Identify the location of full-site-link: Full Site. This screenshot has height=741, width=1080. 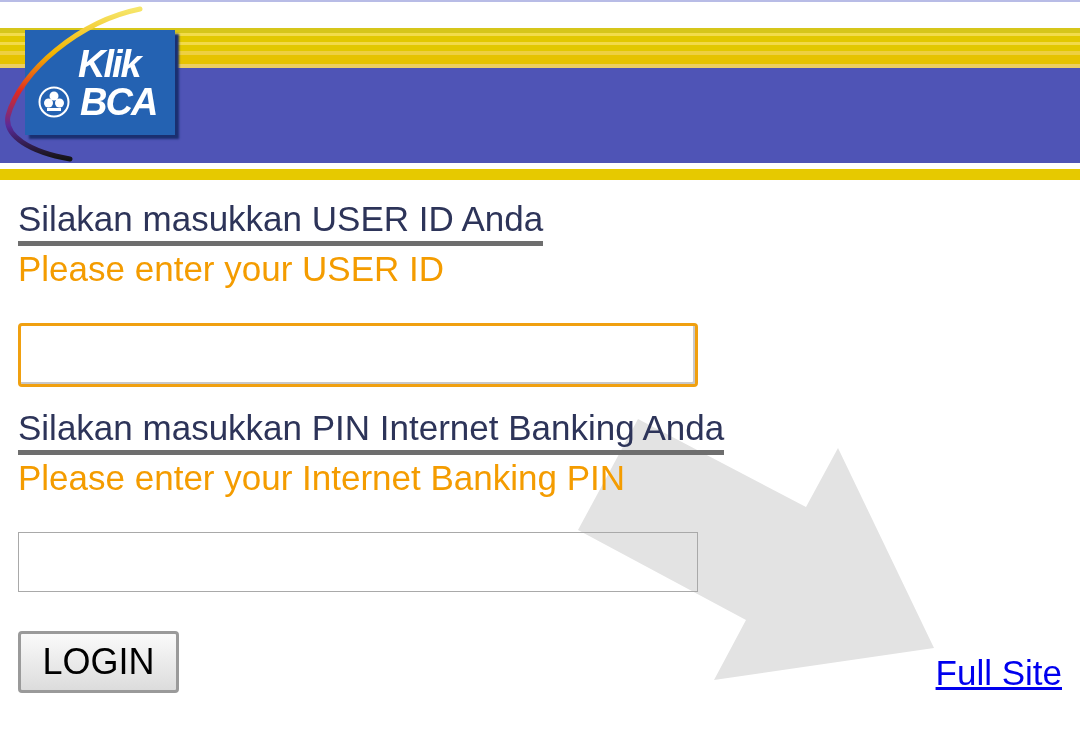
(998, 673).